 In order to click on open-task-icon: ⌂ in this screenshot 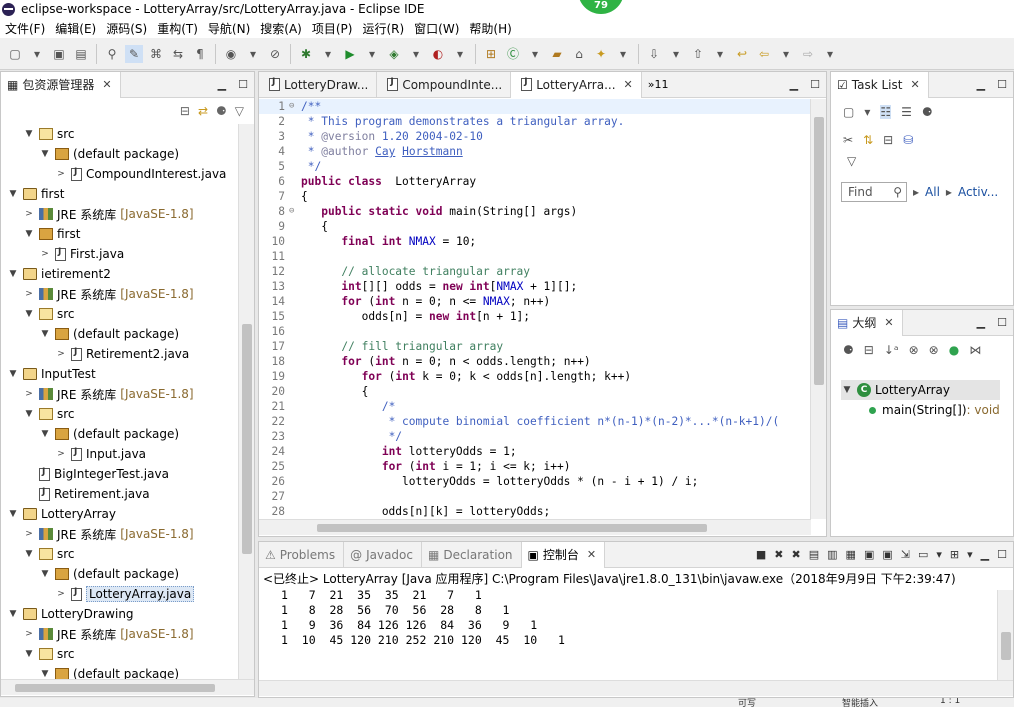, I will do `click(579, 54)`.